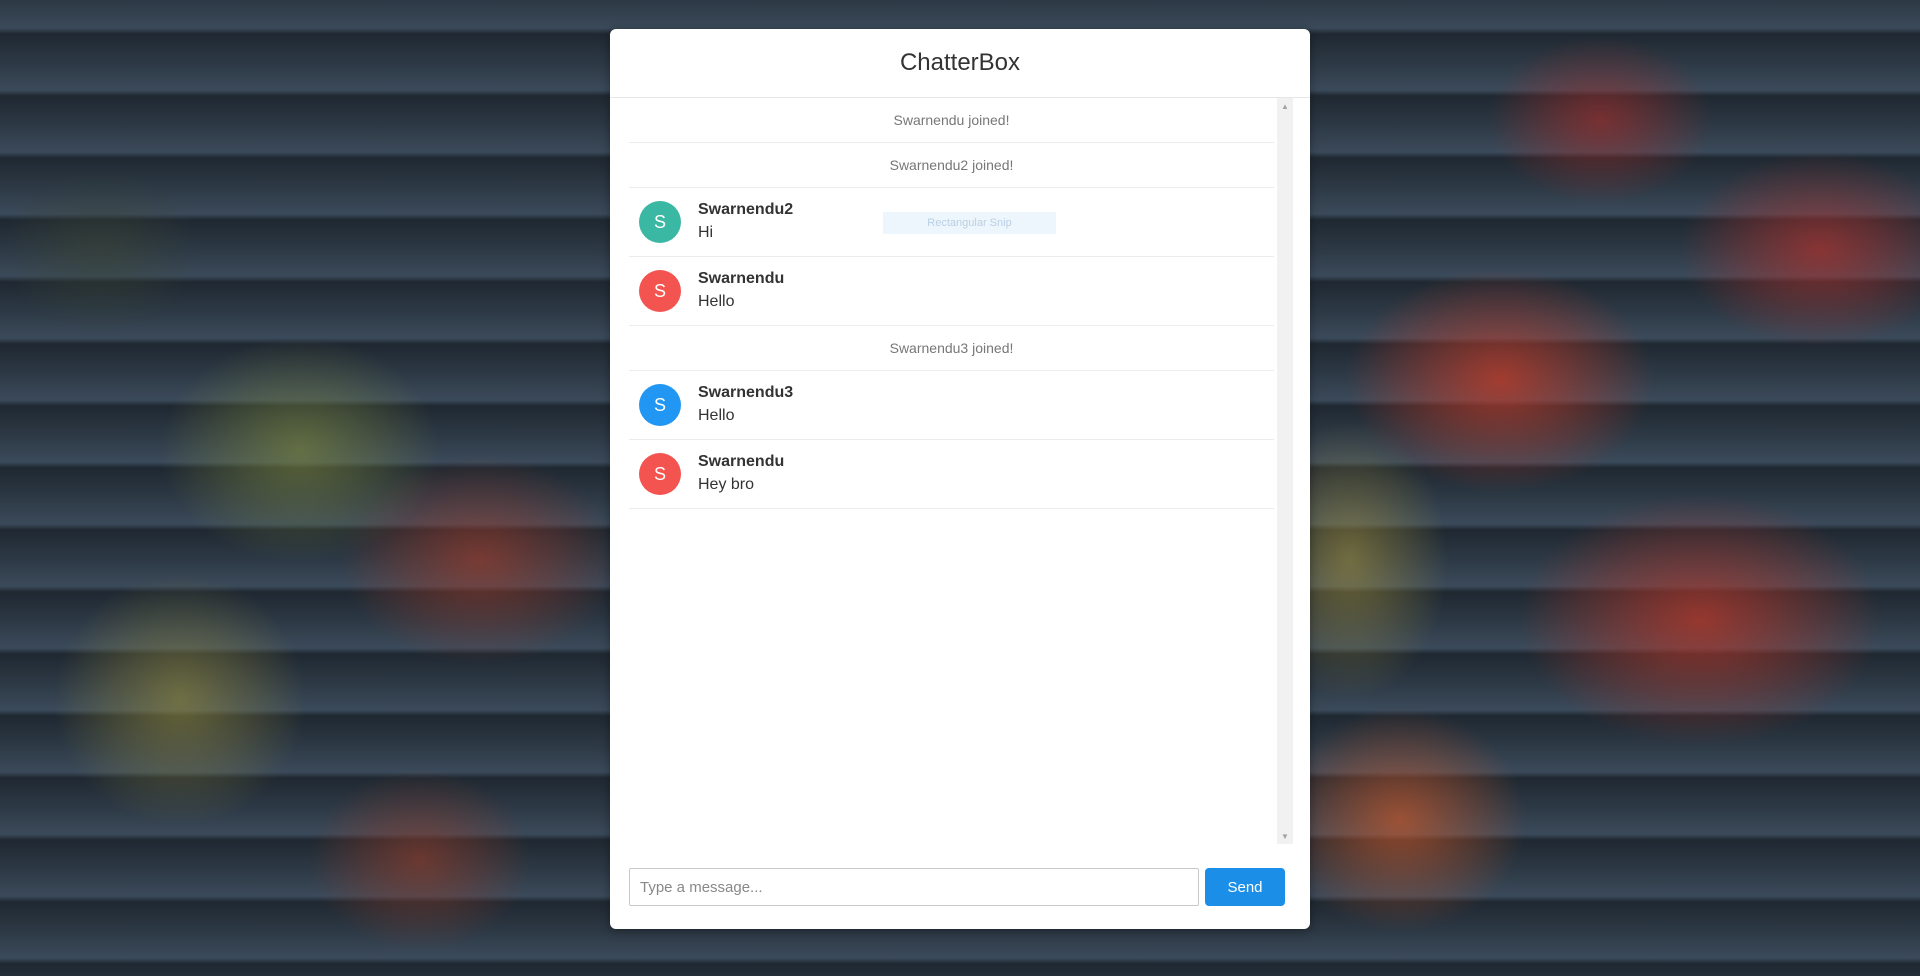 The width and height of the screenshot is (1920, 976). I want to click on scroll-up-icon: ▲, so click(1285, 106).